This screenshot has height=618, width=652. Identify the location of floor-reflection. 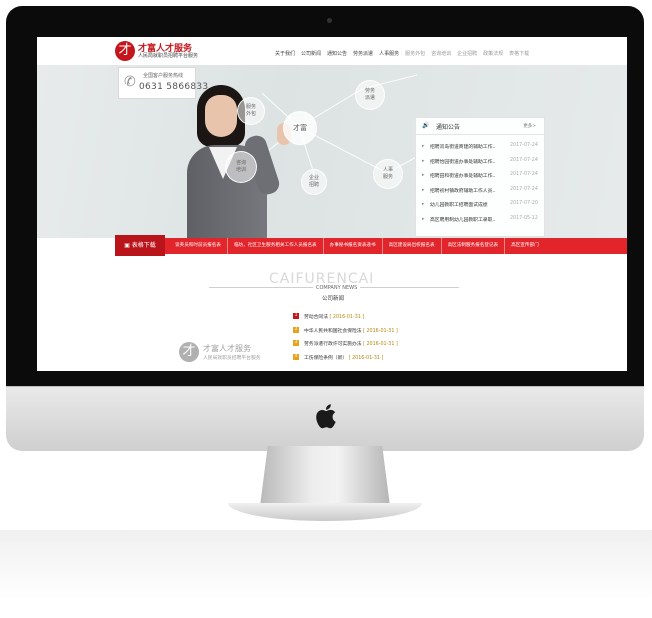
(326, 565).